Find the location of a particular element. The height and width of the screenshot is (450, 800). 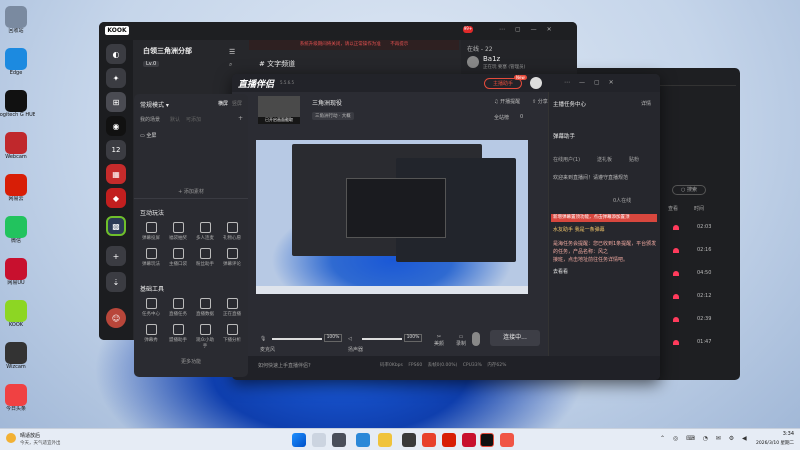

scene-tab-default: 默认 is located at coordinates (175, 119).